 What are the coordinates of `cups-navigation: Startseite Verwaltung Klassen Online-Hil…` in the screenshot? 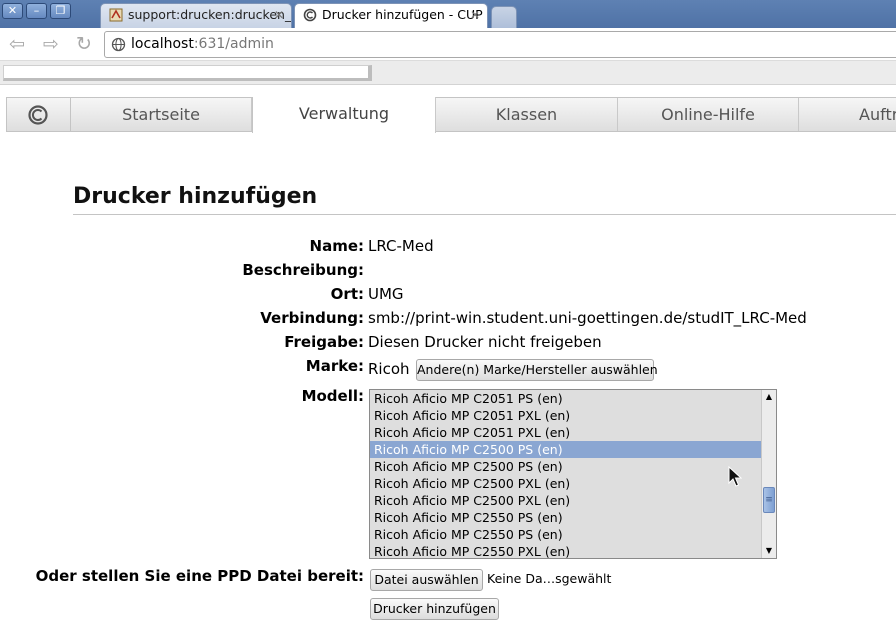 It's located at (451, 115).